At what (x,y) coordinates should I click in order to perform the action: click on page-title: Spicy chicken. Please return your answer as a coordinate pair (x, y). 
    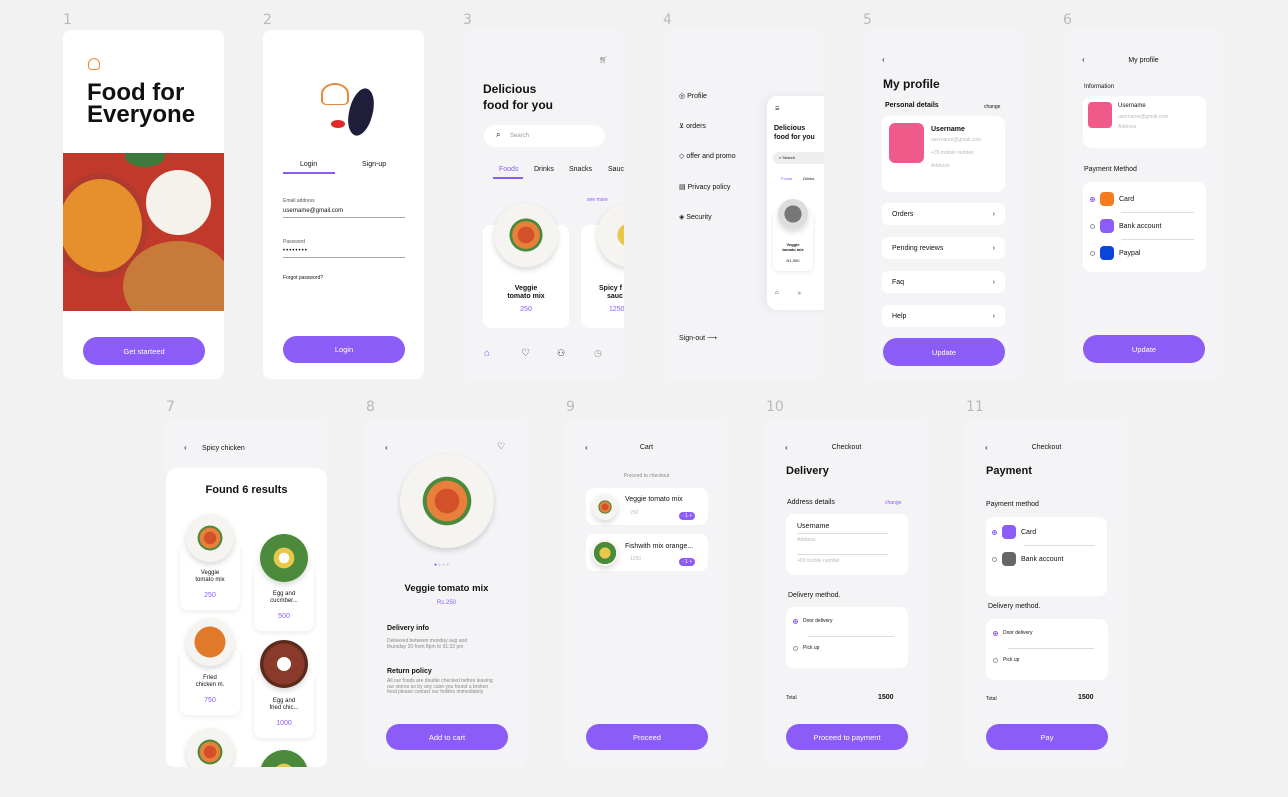
    Looking at the image, I should click on (223, 448).